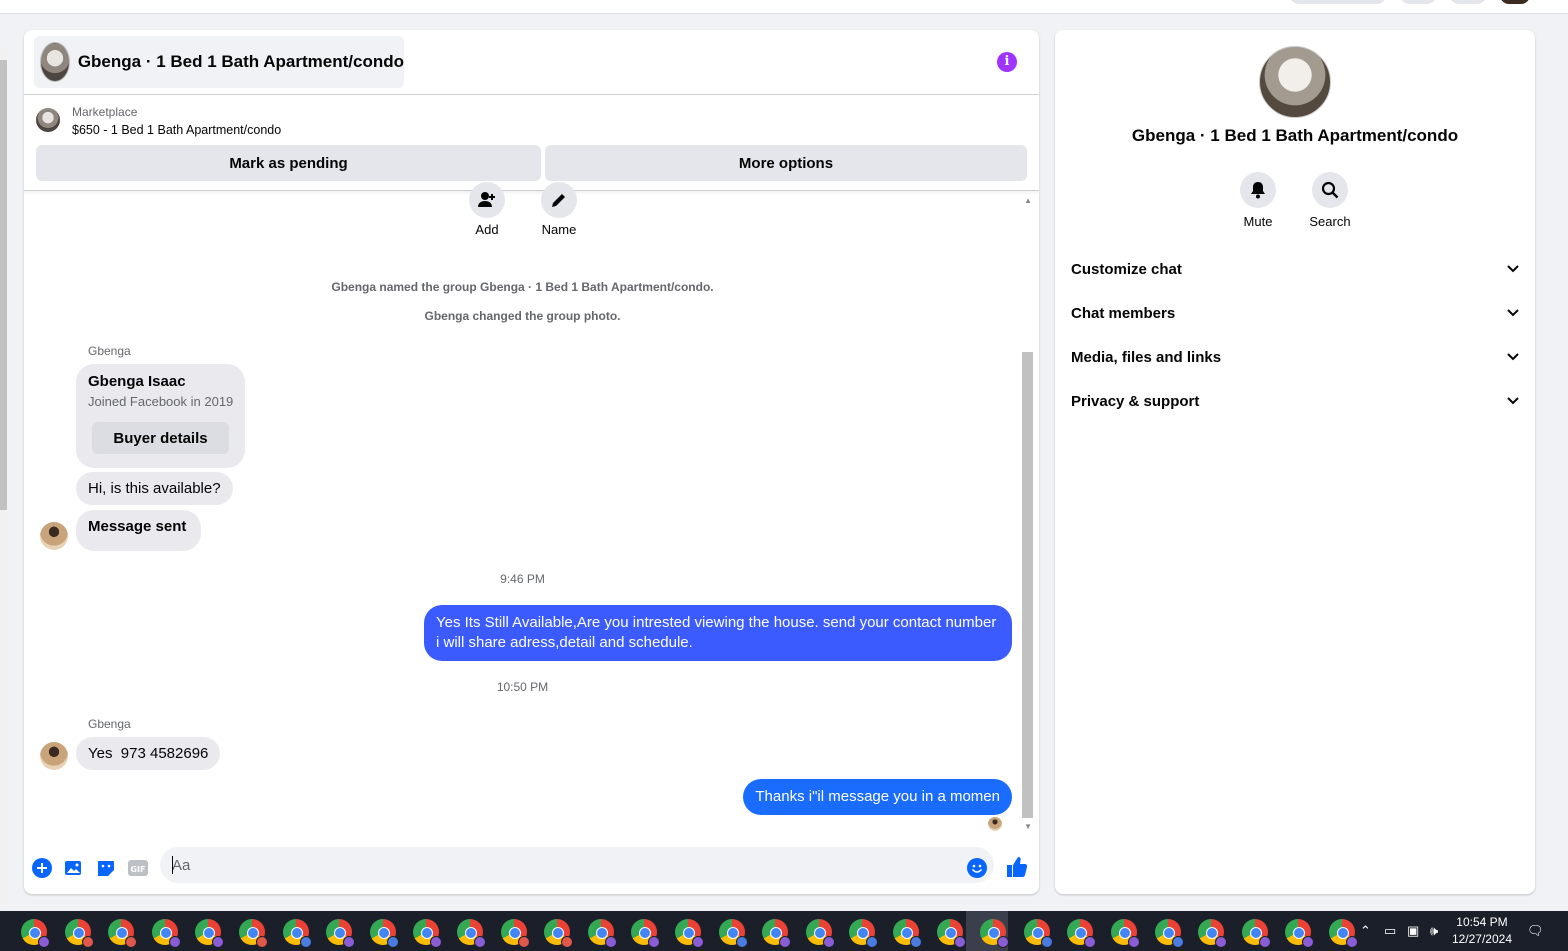 The height and width of the screenshot is (951, 1568). I want to click on text-caret, so click(172, 865).